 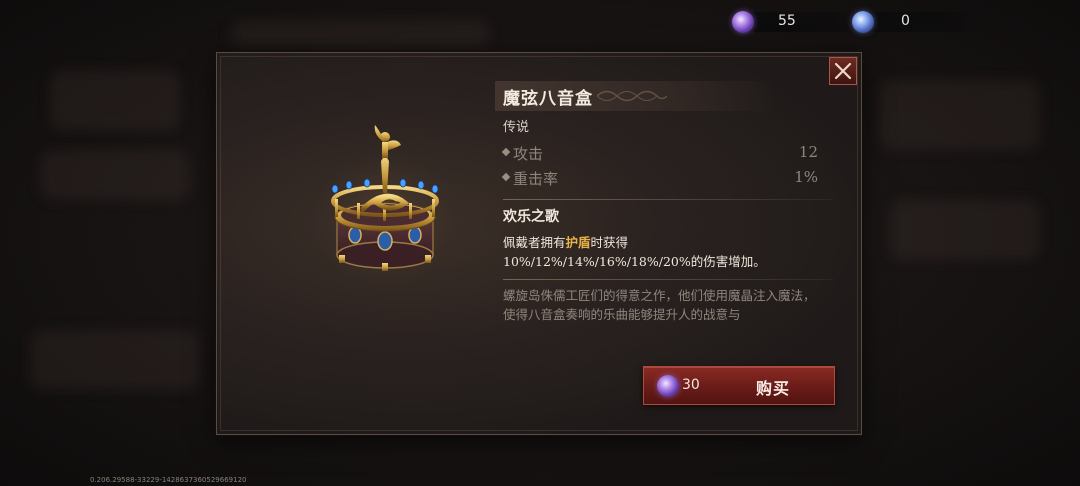 I want to click on effect-title: 欢乐之歌, so click(x=531, y=217).